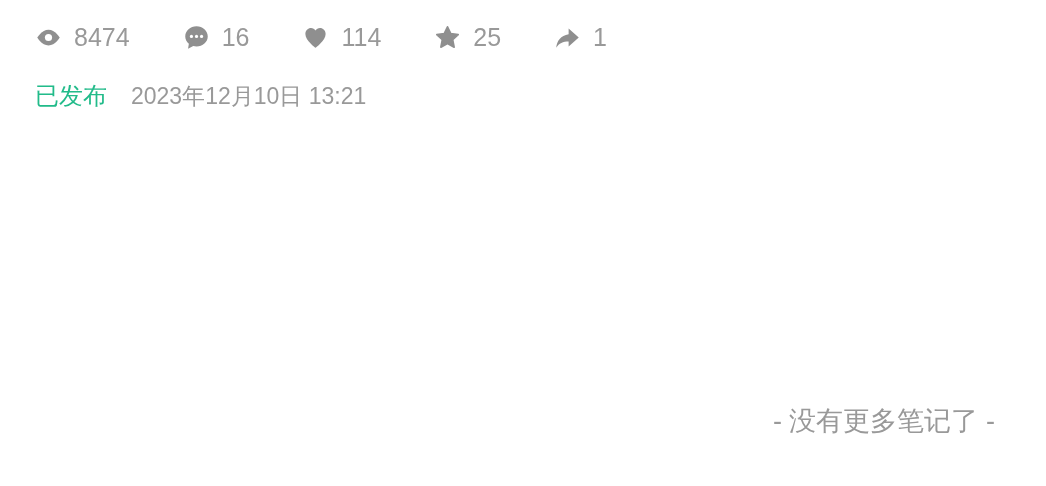 Image resolution: width=1046 pixels, height=486 pixels. What do you see at coordinates (884, 421) in the screenshot?
I see `end-of-list-text: - 没有更多笔记了 -` at bounding box center [884, 421].